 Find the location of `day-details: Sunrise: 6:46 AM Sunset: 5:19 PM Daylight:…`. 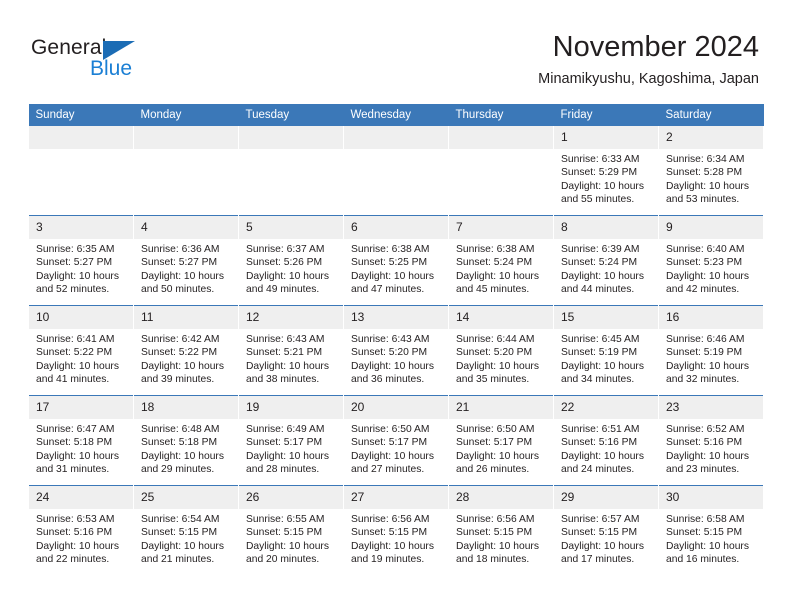

day-details: Sunrise: 6:46 AM Sunset: 5:19 PM Daylight:… is located at coordinates (711, 357).